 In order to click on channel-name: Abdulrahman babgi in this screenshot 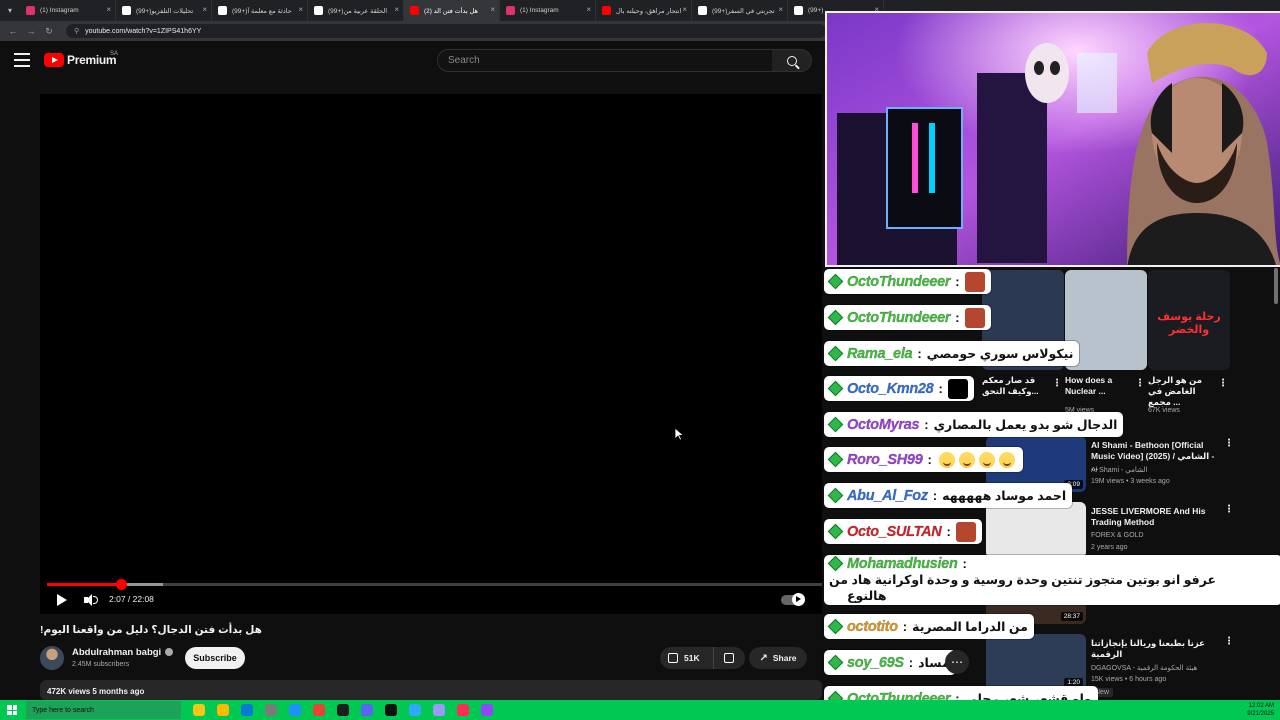, I will do `click(116, 652)`.